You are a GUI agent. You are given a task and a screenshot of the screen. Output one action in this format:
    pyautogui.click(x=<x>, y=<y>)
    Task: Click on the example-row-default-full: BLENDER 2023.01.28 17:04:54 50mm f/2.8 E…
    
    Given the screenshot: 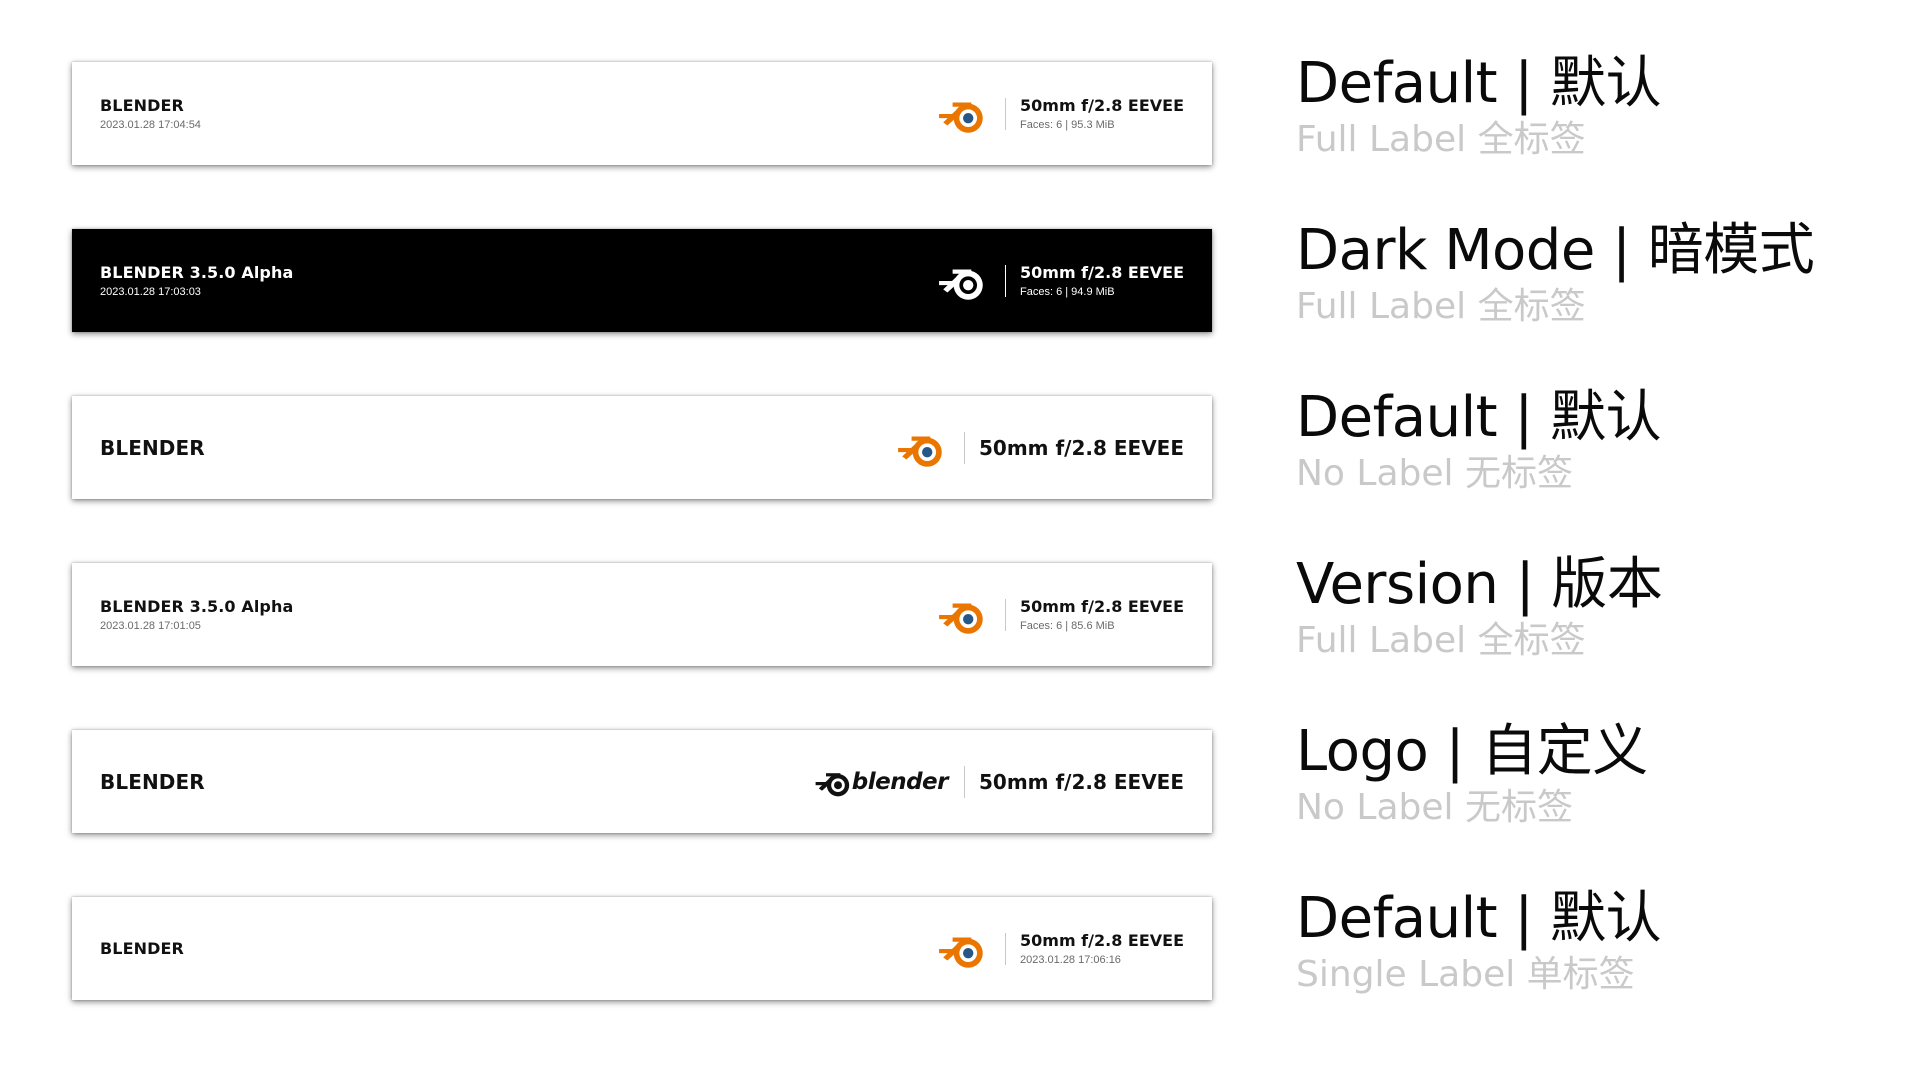 What is the action you would take?
    pyautogui.click(x=960, y=127)
    